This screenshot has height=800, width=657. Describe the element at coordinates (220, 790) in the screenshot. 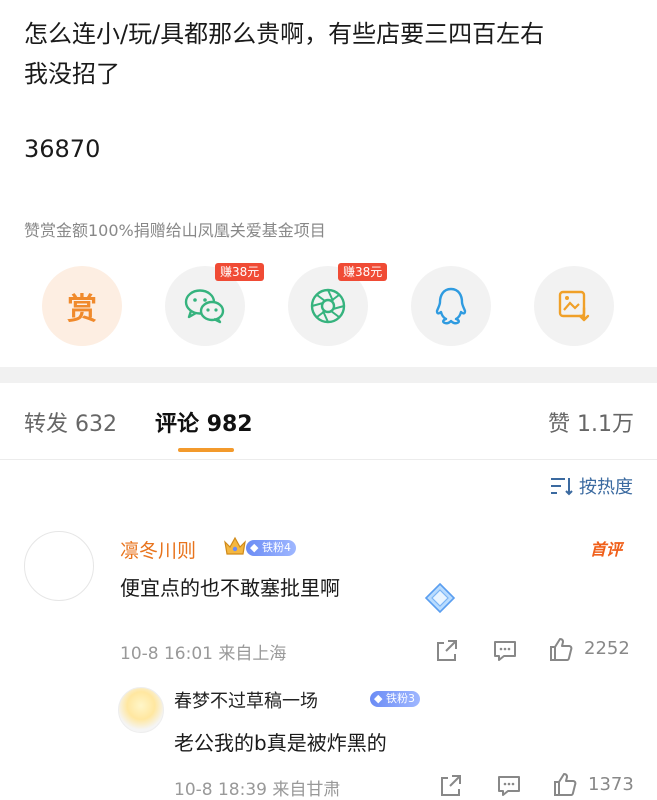

I see `reply-time: 10-8 18:39` at that location.